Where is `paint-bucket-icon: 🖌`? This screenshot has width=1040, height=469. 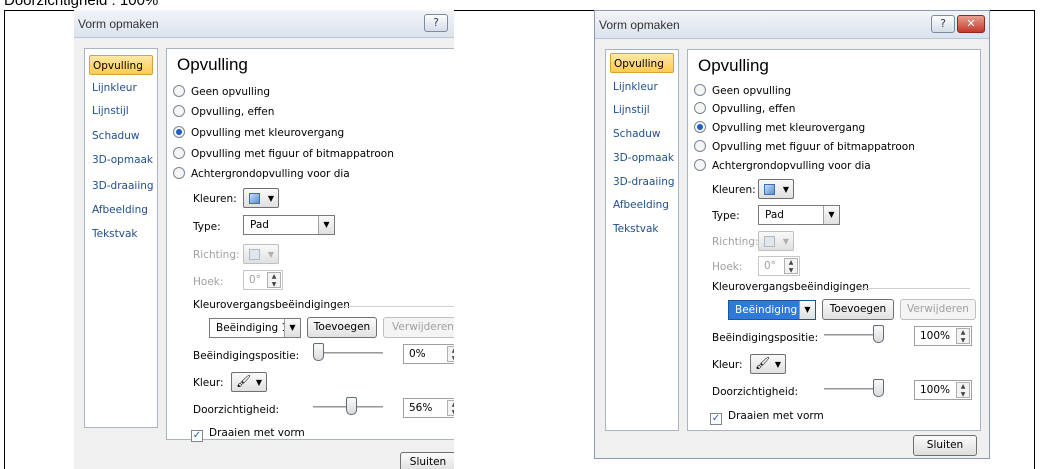 paint-bucket-icon: 🖌 is located at coordinates (763, 363).